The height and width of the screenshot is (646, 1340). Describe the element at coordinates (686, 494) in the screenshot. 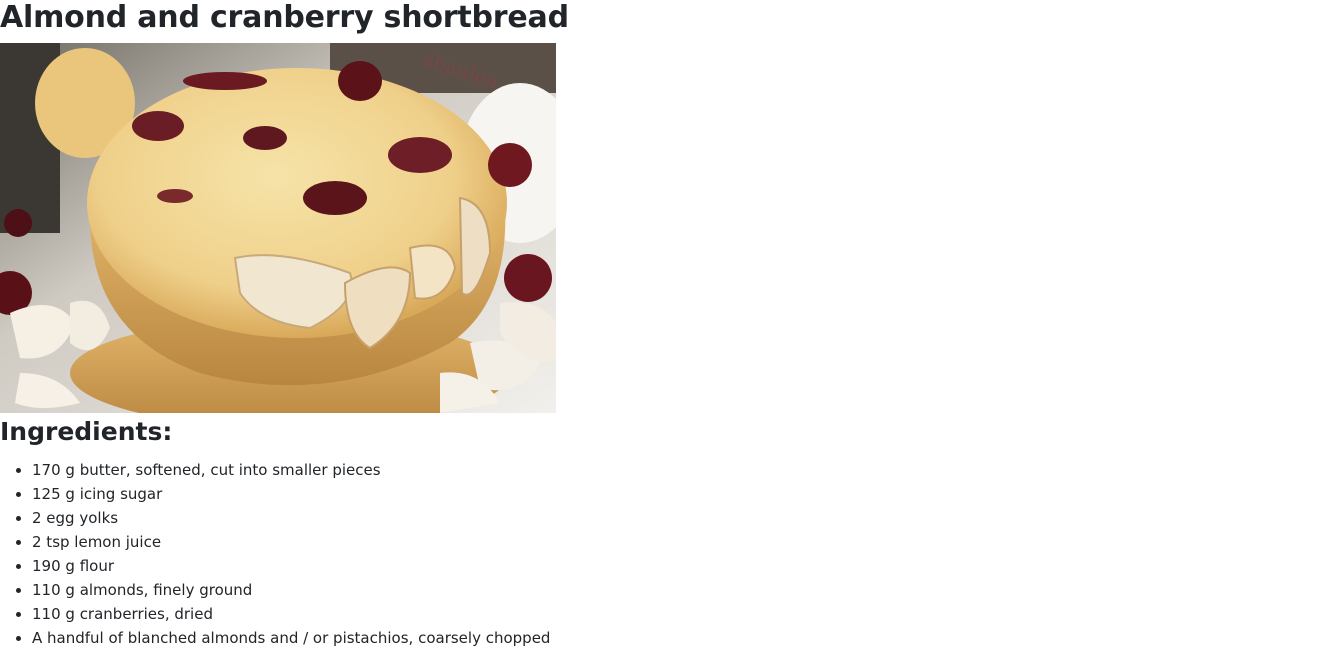

I see `ingredient-item: 125 g icing sugar` at that location.